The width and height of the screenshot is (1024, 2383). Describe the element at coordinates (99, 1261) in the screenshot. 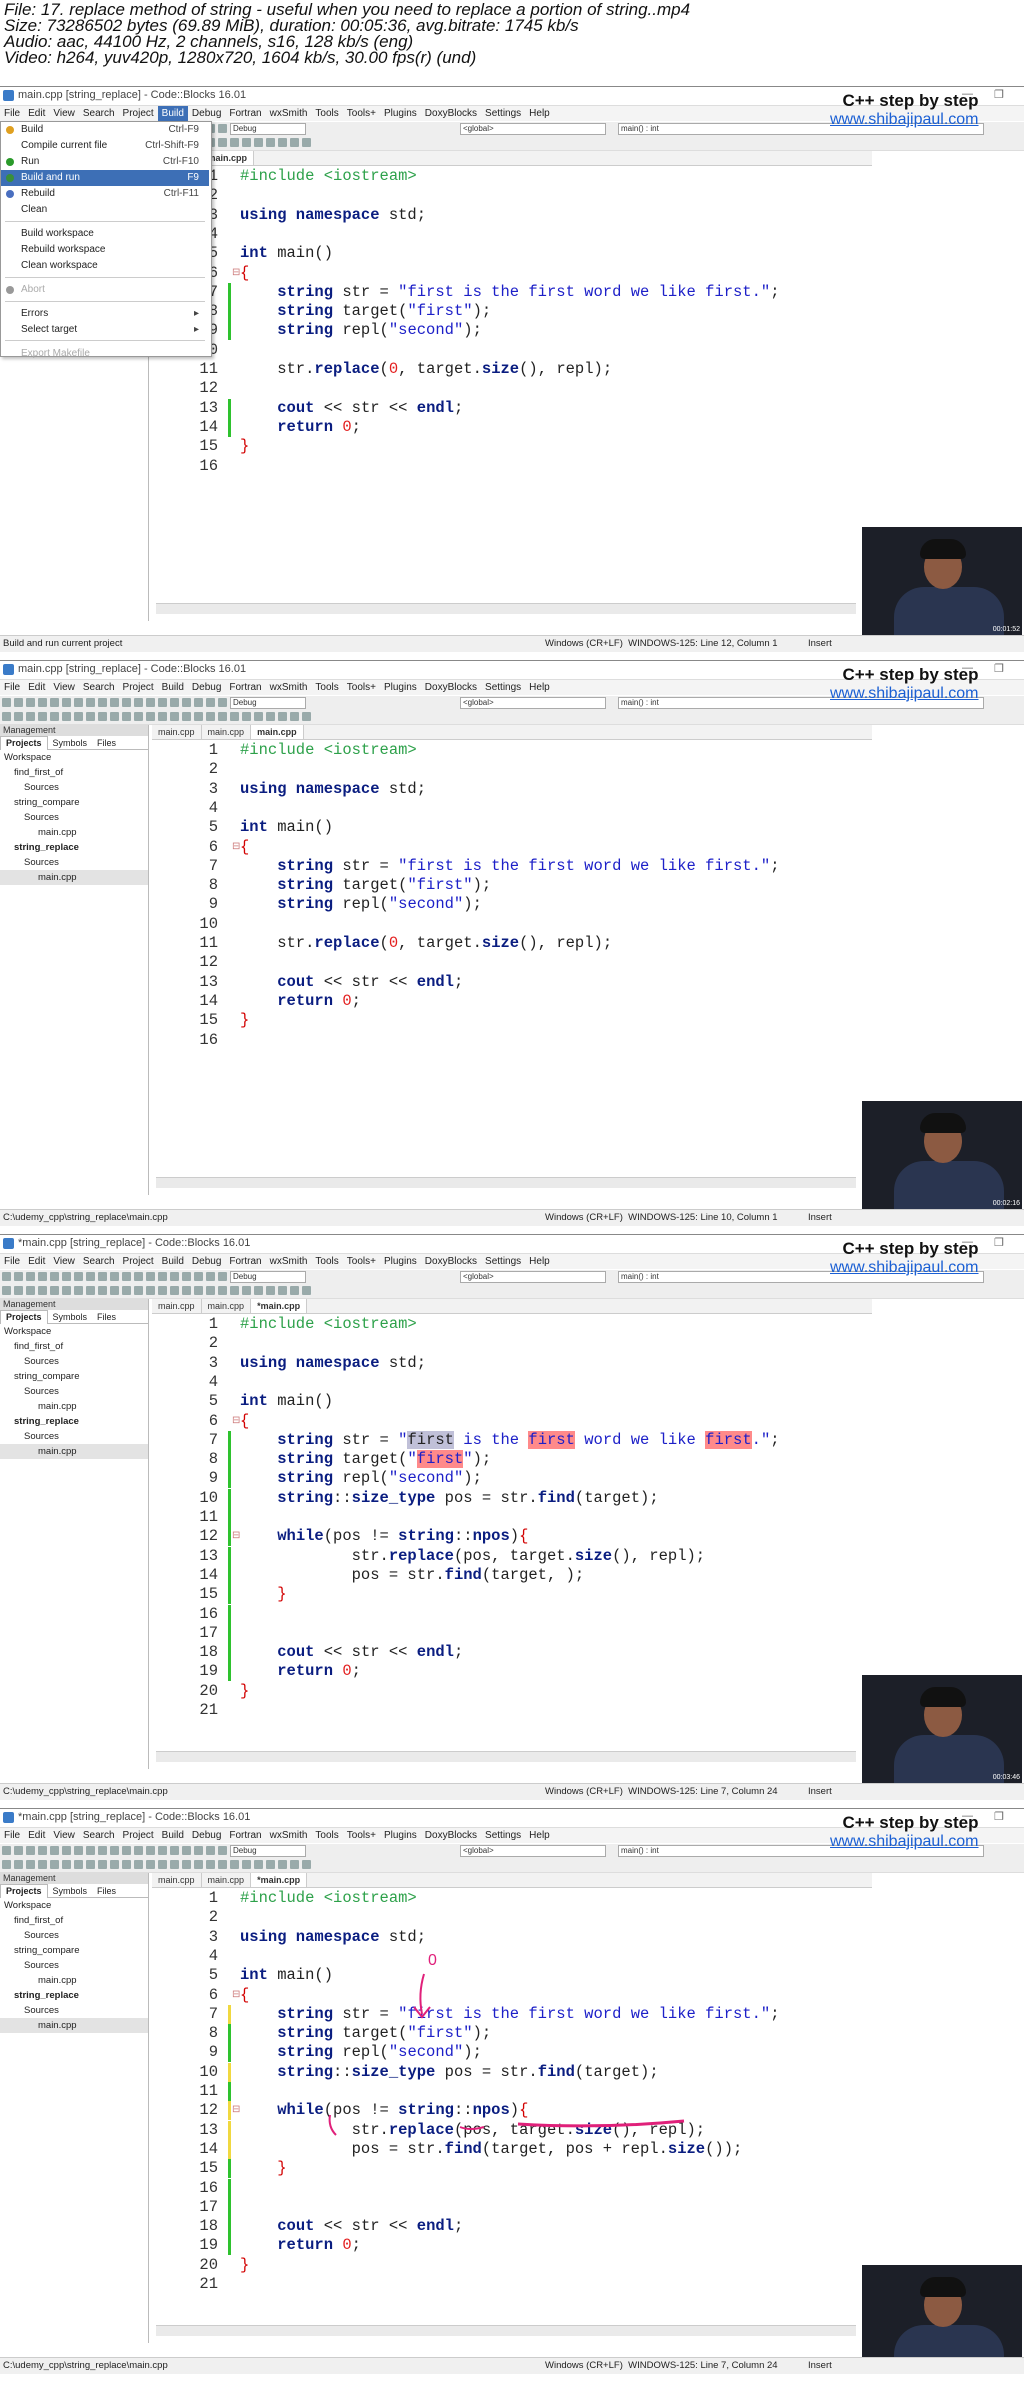

I see `menu-search: Search` at that location.